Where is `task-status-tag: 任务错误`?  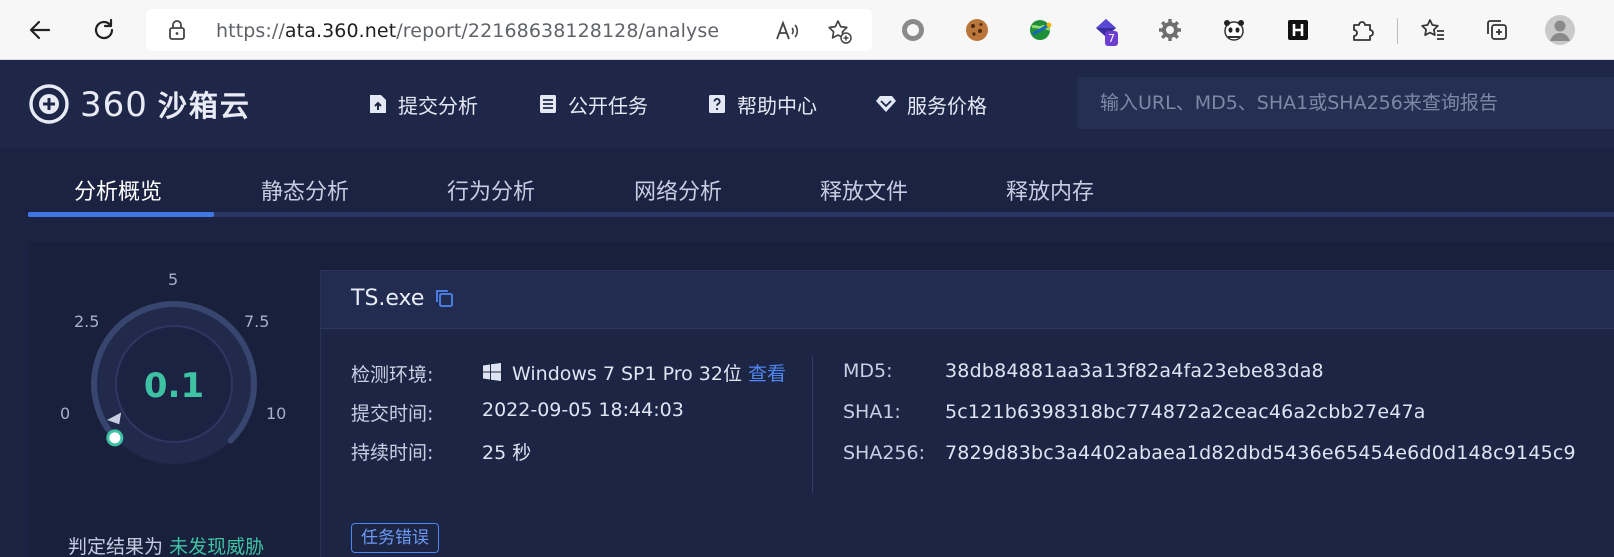
task-status-tag: 任务错误 is located at coordinates (395, 538).